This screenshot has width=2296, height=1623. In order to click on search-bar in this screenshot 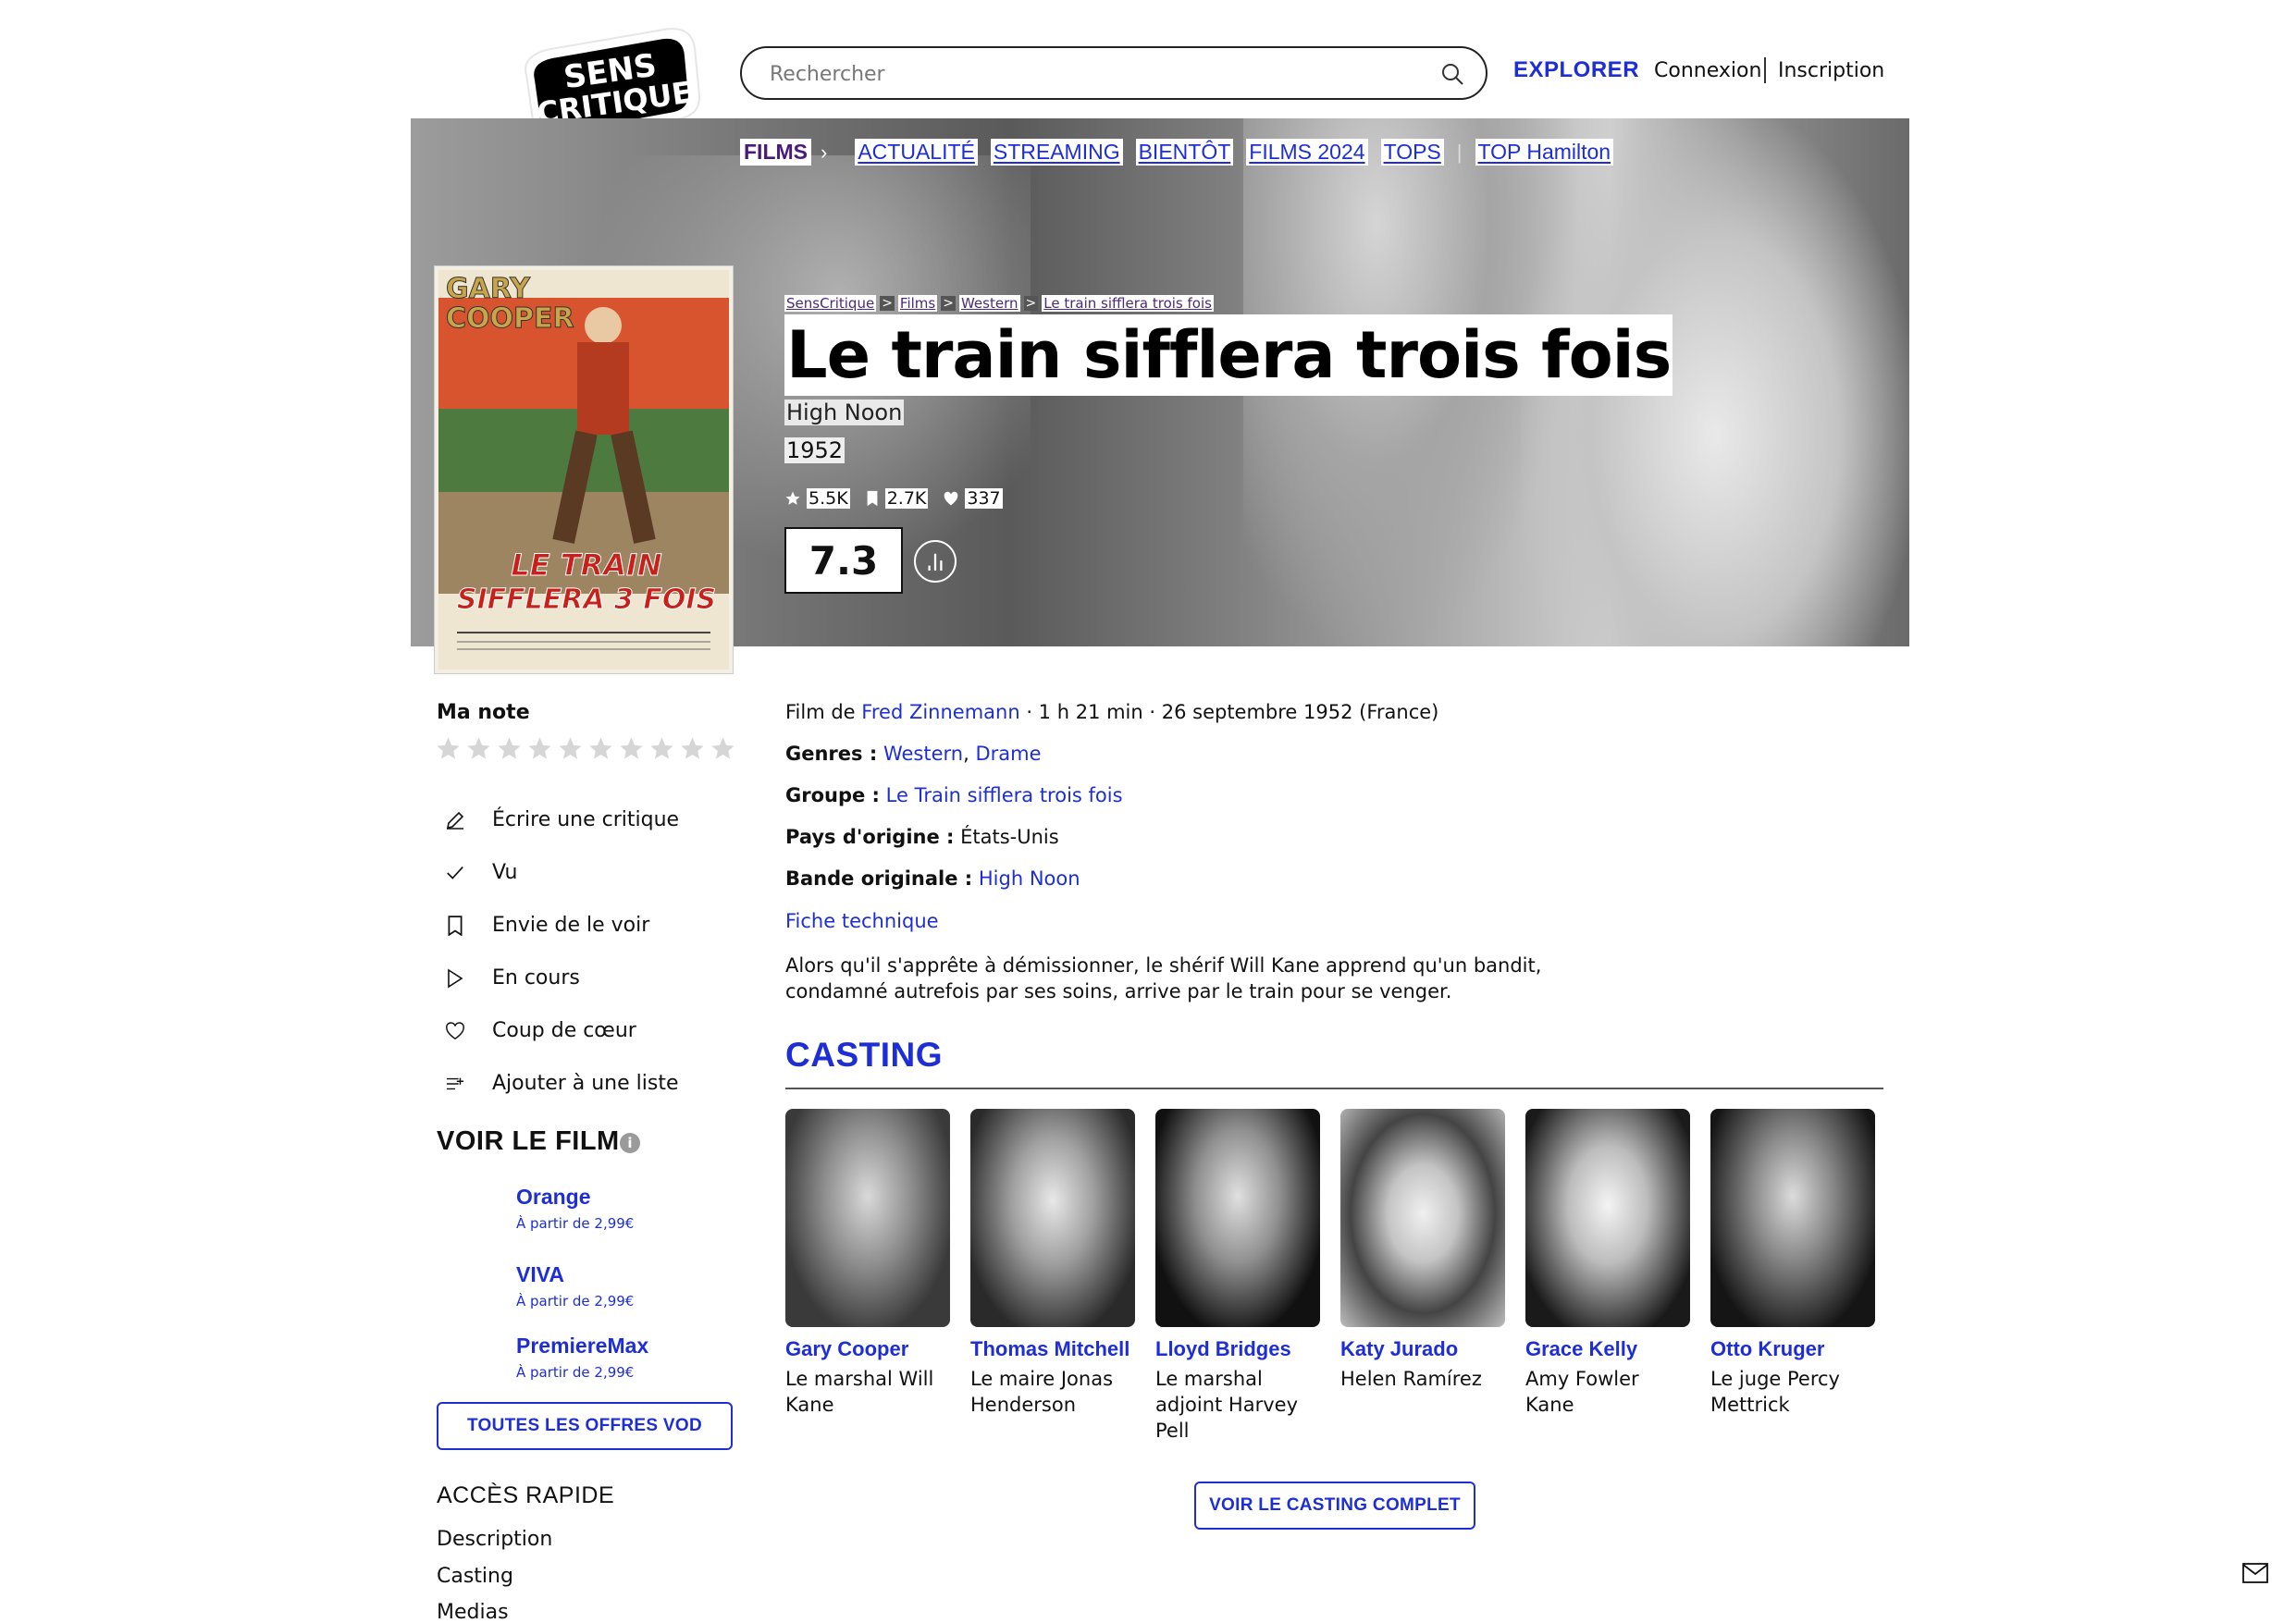, I will do `click(1113, 73)`.